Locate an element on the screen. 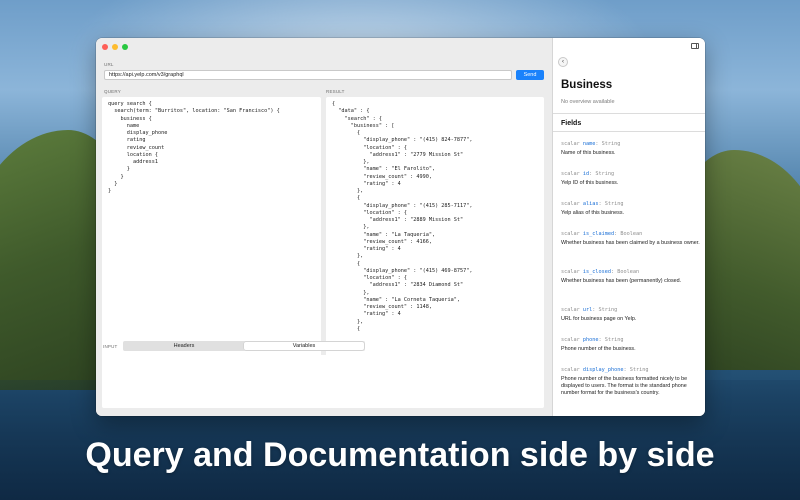 The image size is (800, 500). field-name: phone is located at coordinates (591, 340).